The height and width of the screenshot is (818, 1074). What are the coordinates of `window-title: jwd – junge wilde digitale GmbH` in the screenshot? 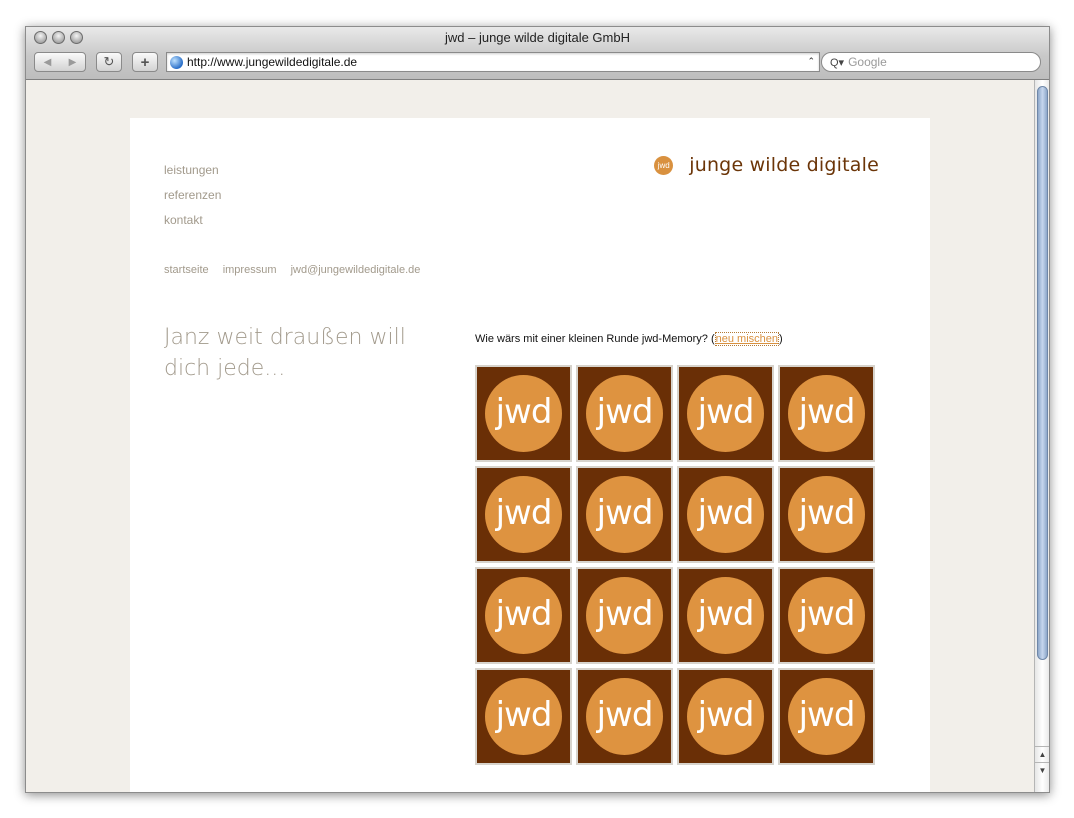 It's located at (537, 37).